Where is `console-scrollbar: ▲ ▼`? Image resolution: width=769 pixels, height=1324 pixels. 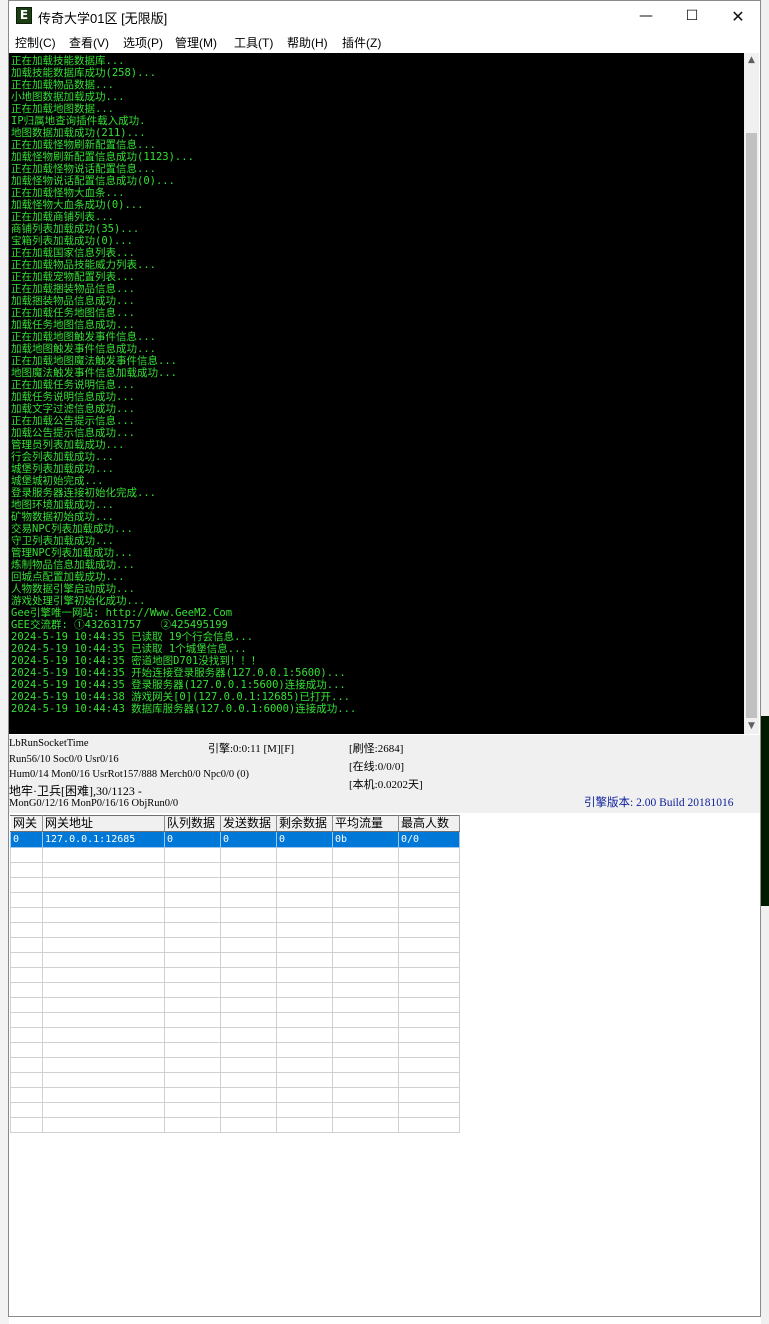 console-scrollbar: ▲ ▼ is located at coordinates (751, 393).